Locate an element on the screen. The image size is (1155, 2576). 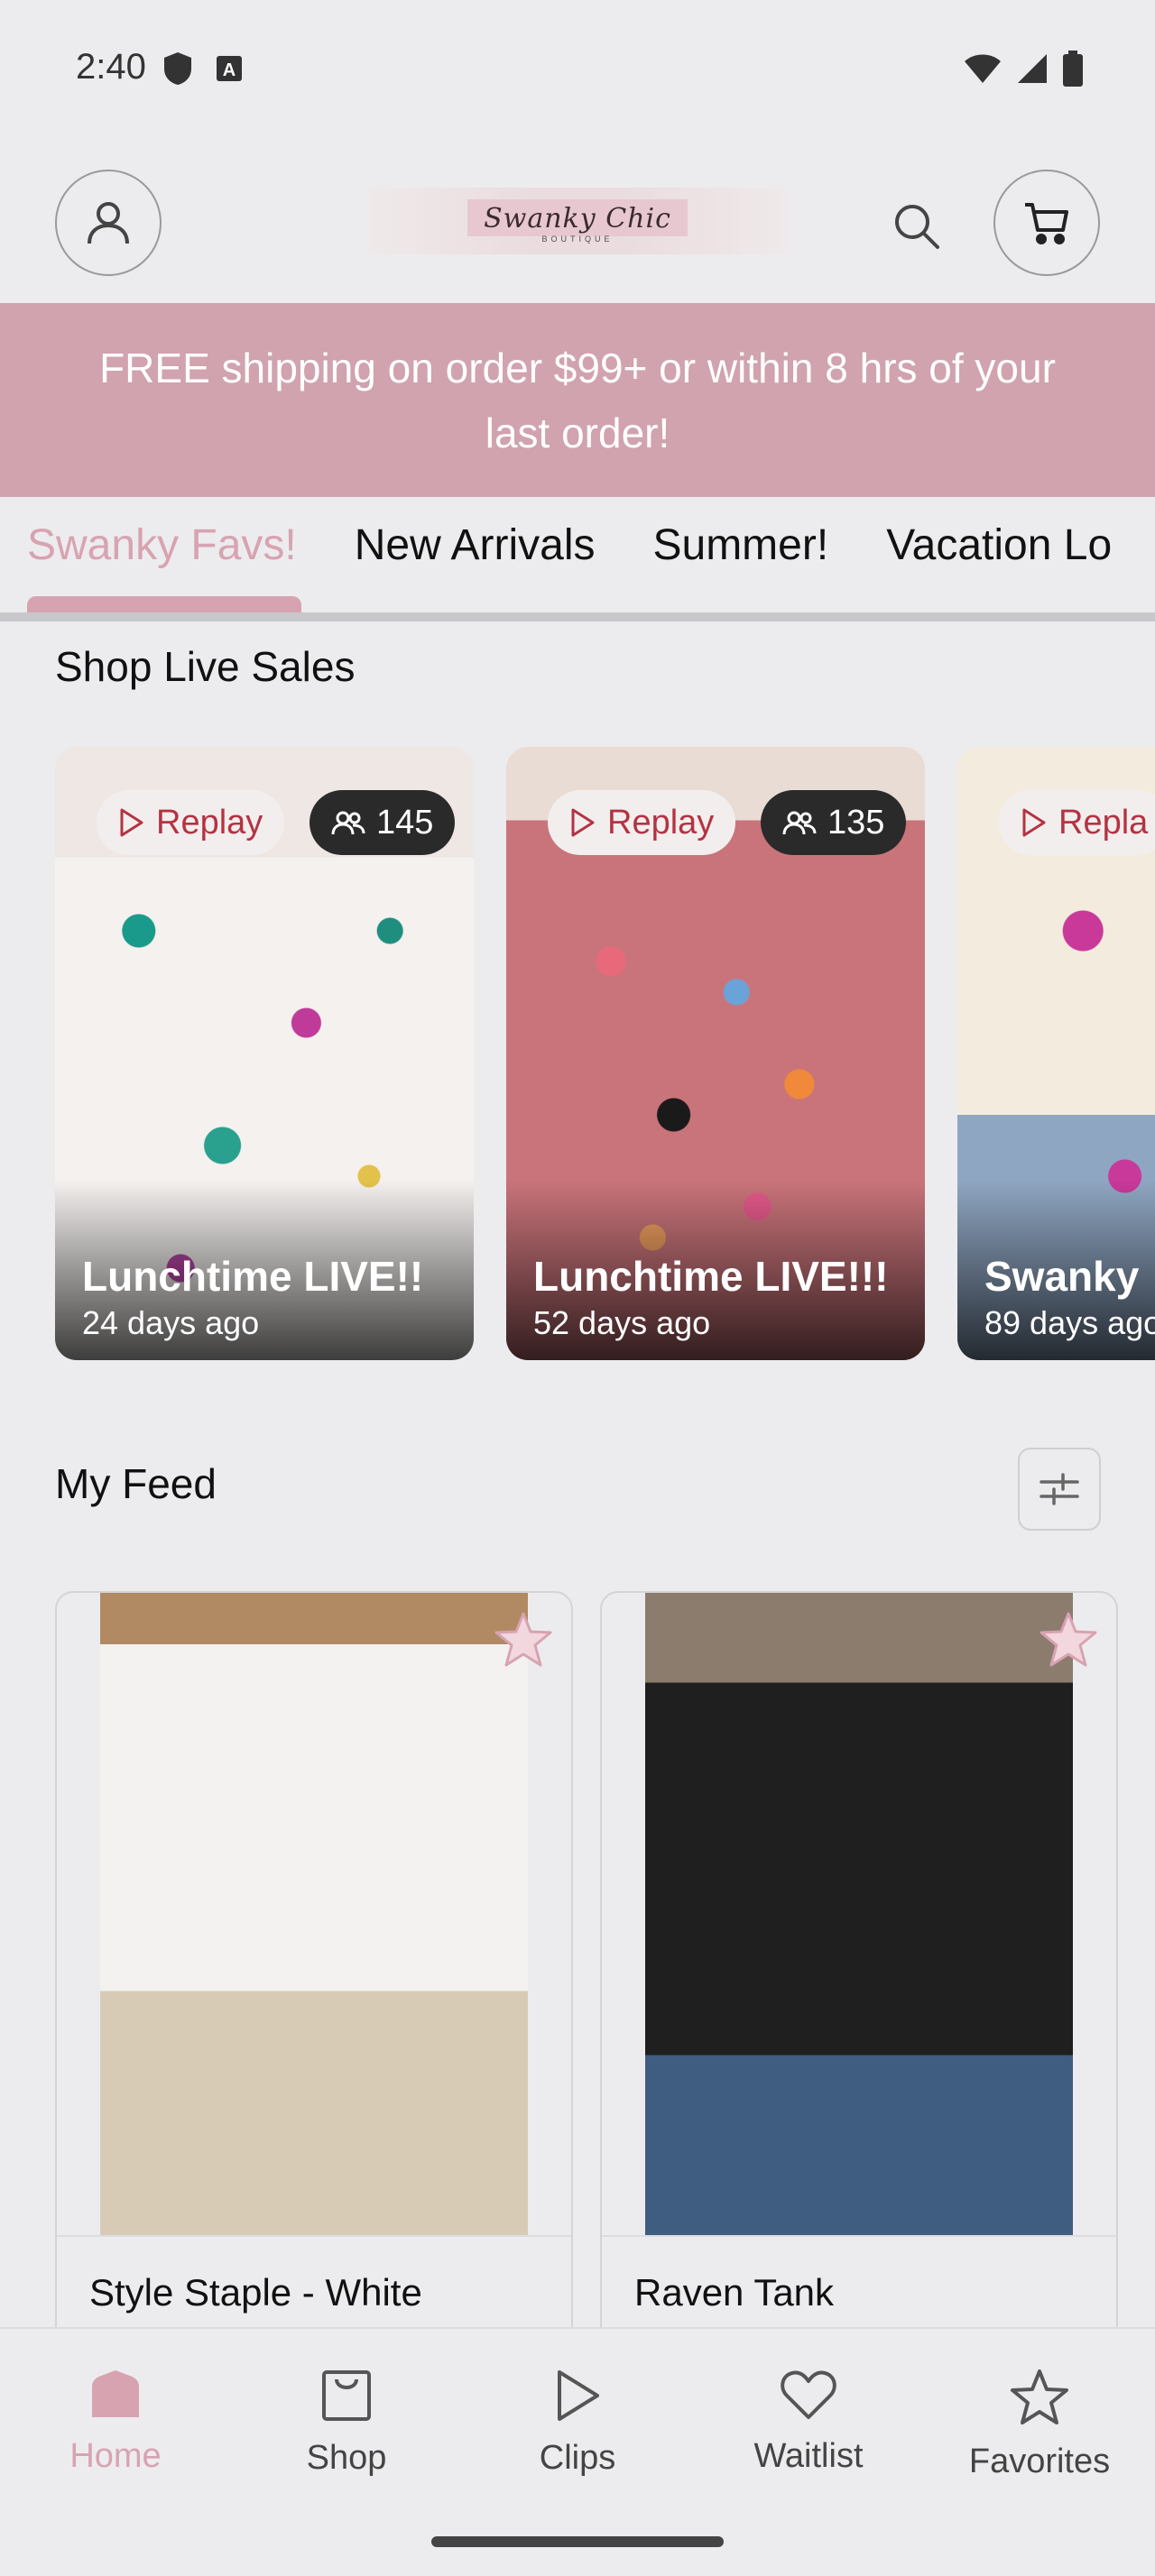
product-card: Style Staple - White is located at coordinates (314, 1961).